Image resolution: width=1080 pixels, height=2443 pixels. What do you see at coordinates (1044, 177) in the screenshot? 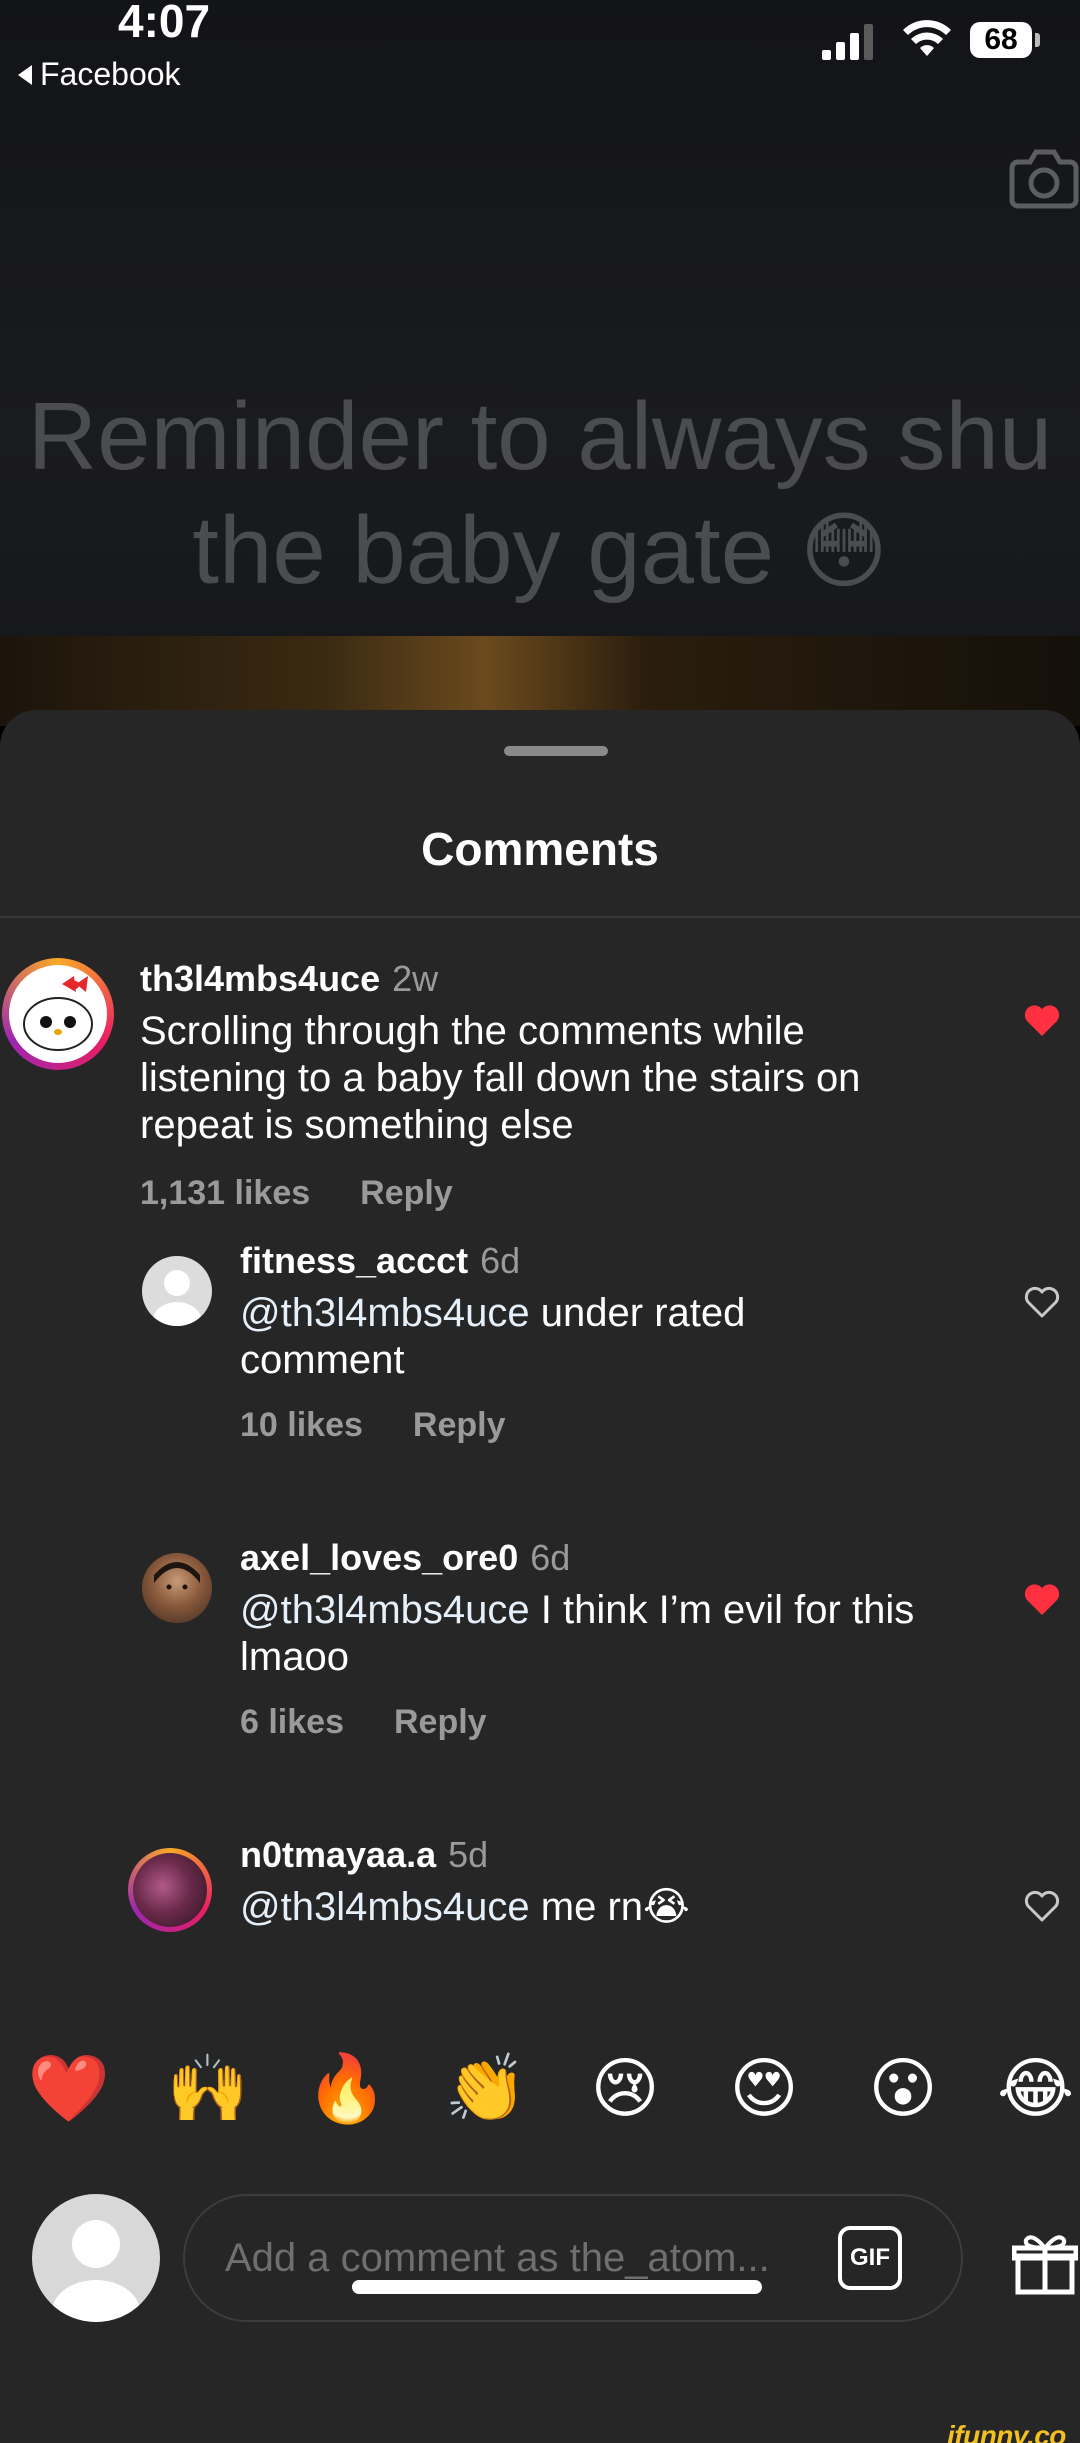
I see `camera-icon` at bounding box center [1044, 177].